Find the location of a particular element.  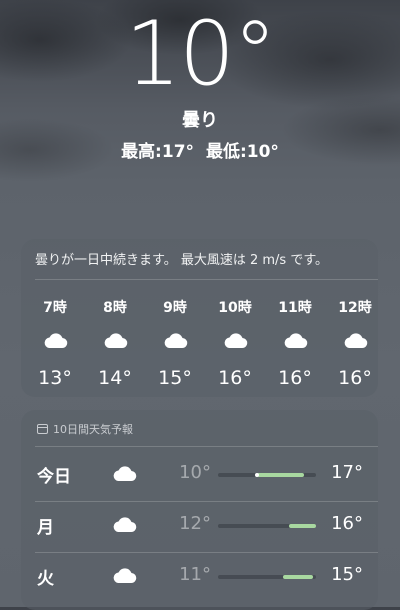

daily-header: 10日間天気予報 is located at coordinates (85, 429).